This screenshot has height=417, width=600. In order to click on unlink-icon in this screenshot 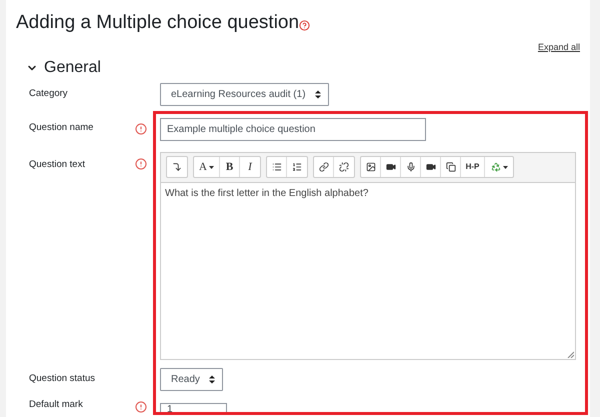, I will do `click(344, 167)`.